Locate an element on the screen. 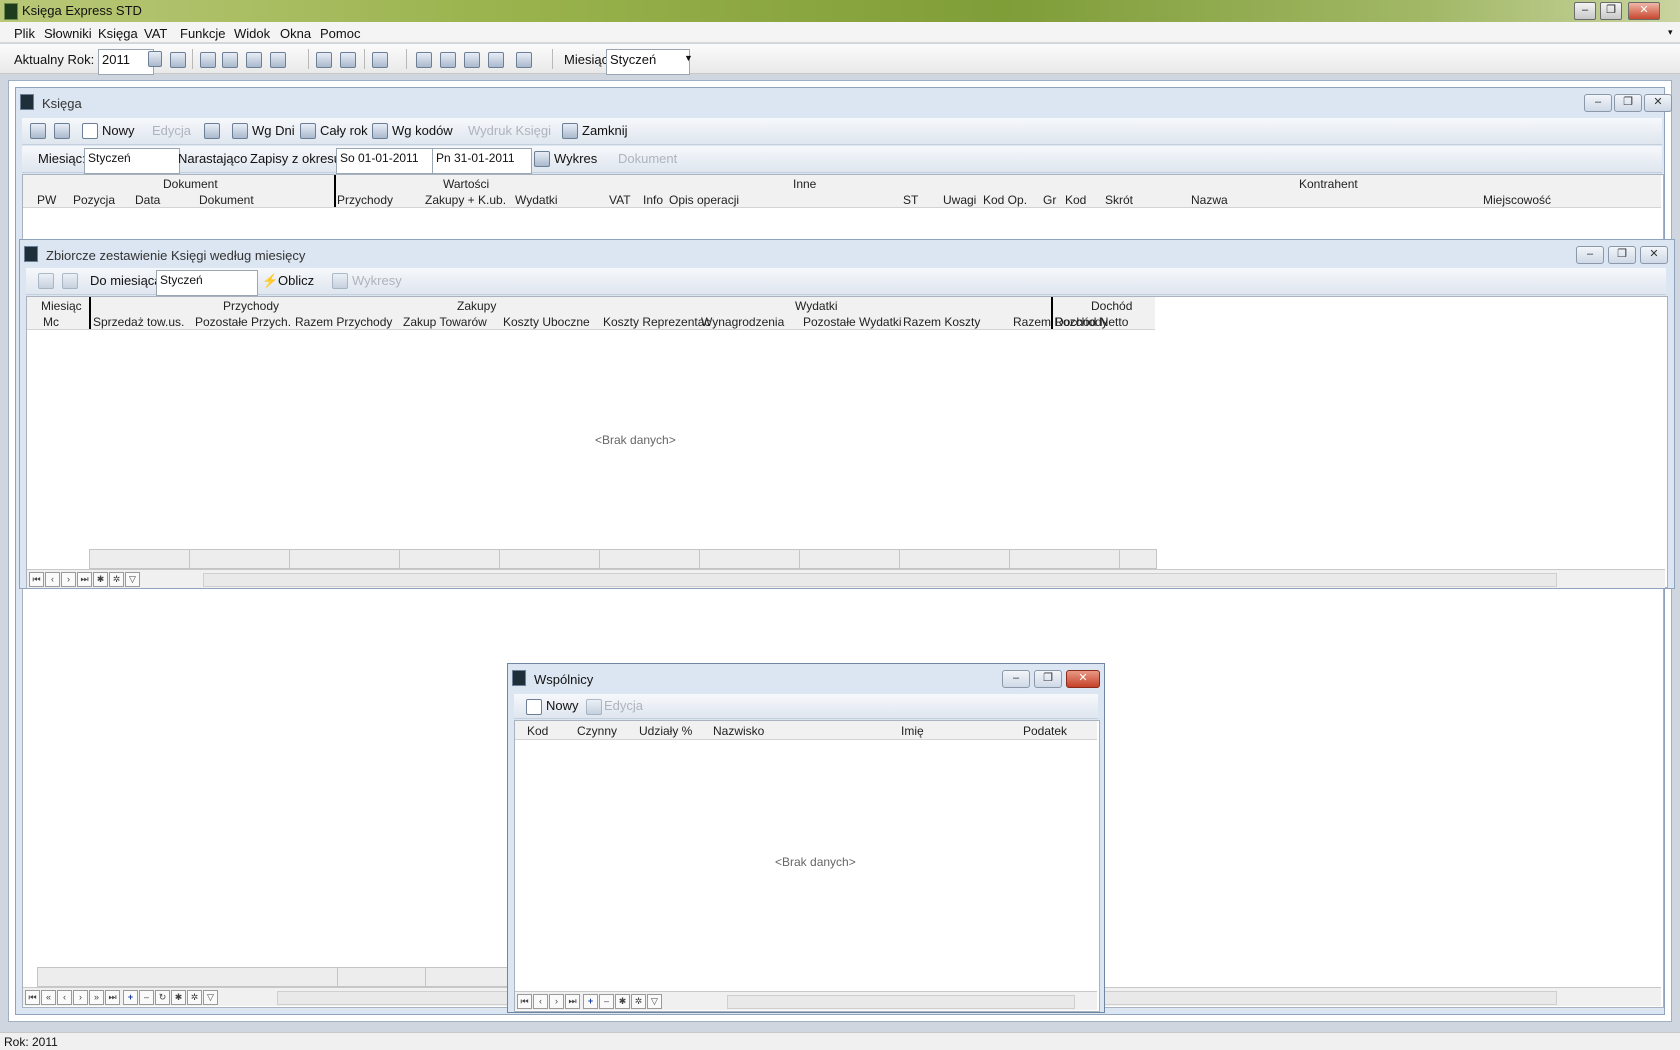  menu-vat: VAT is located at coordinates (155, 33).